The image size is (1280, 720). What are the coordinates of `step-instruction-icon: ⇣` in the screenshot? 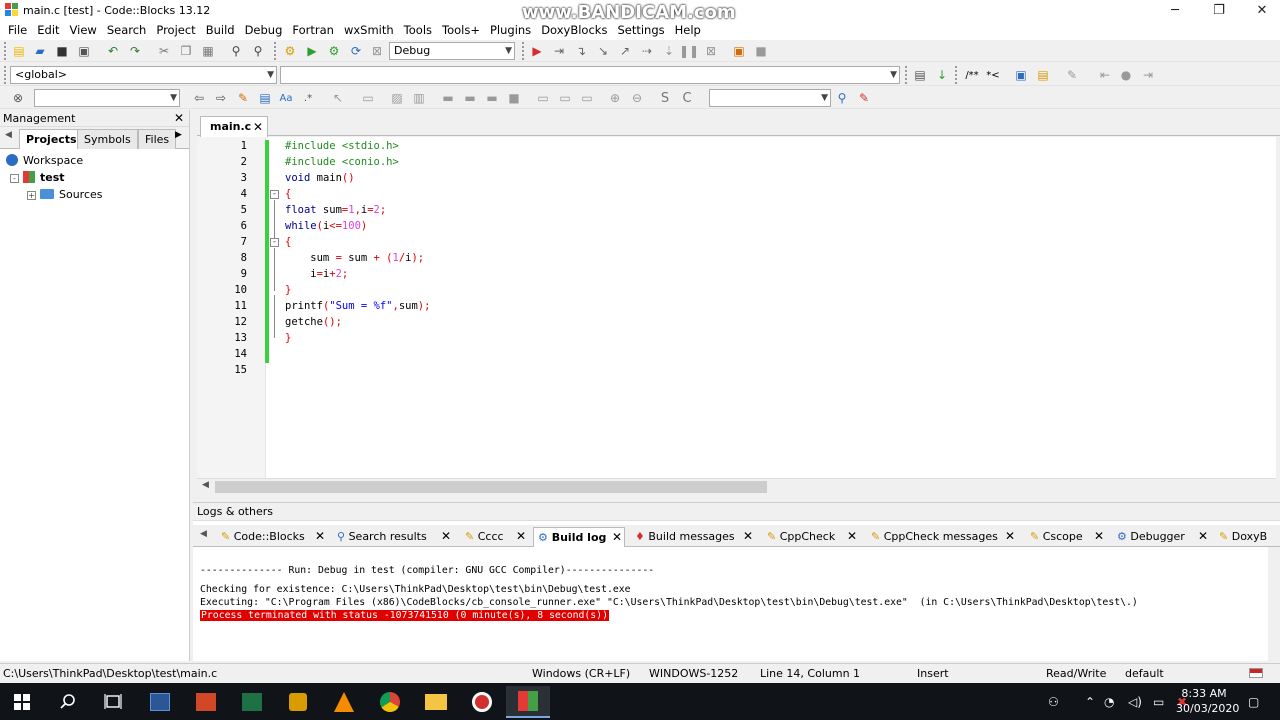 It's located at (669, 51).